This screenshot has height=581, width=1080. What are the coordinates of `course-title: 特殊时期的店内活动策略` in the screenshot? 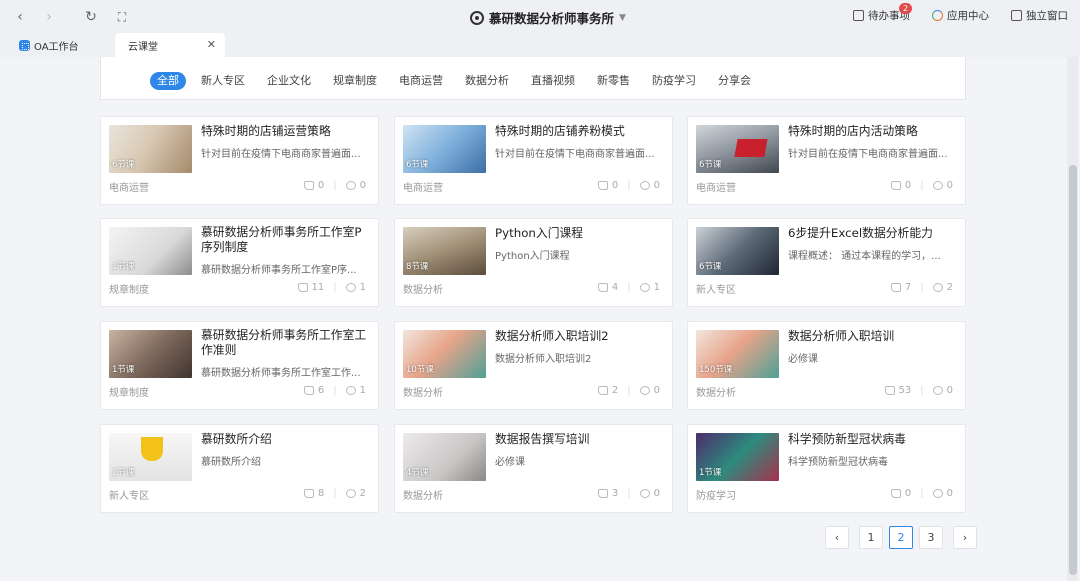 It's located at (873, 131).